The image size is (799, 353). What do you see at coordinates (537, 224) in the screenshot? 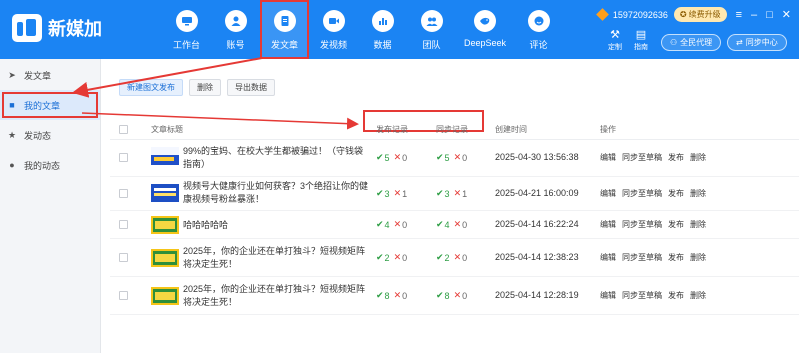
I see `created-time: 2025-04-14 16:22:24` at bounding box center [537, 224].